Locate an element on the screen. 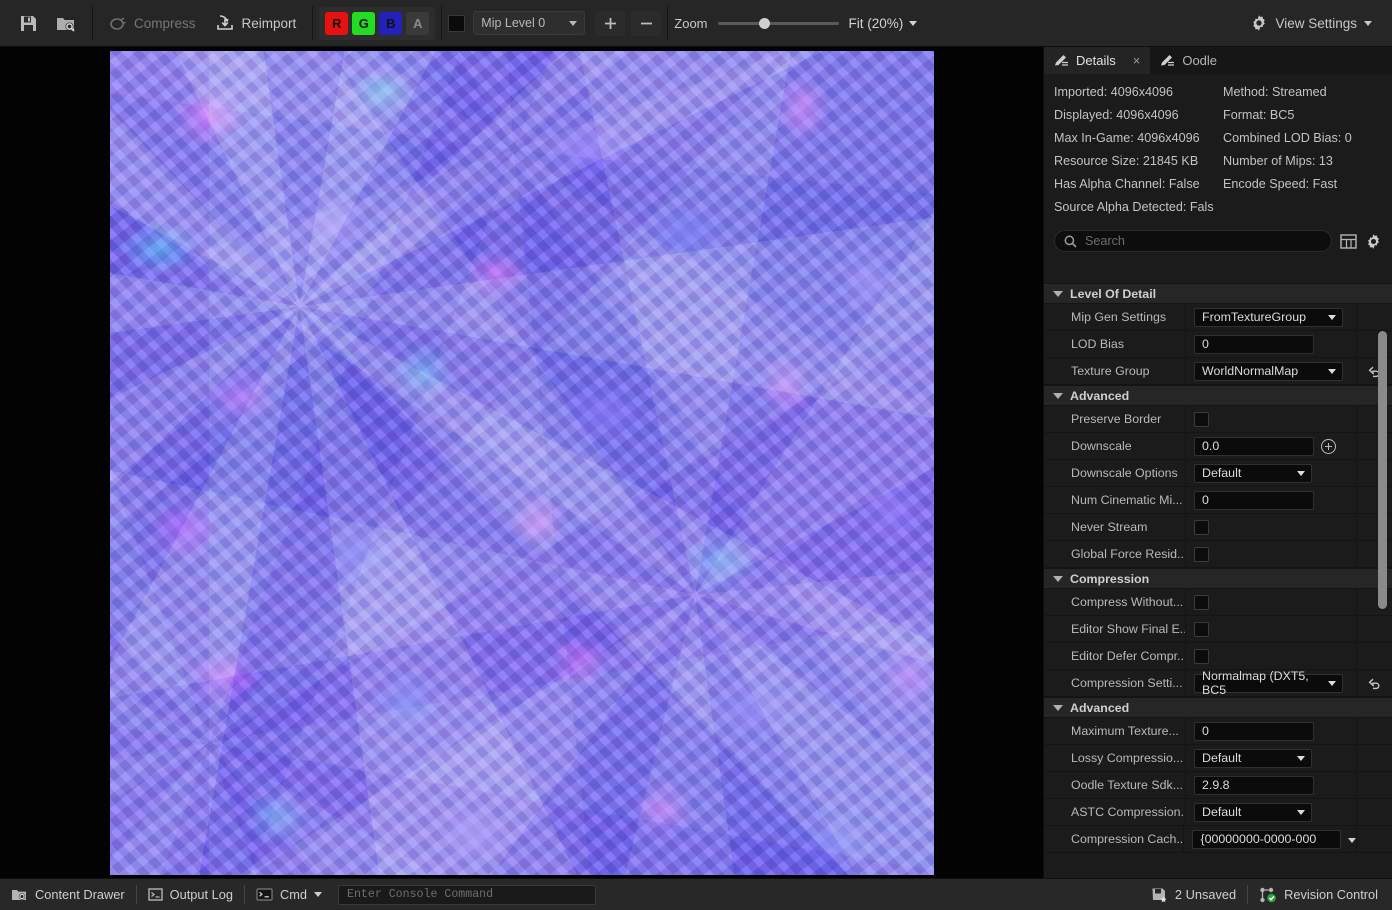 The height and width of the screenshot is (910, 1392). browse-folder-icon is located at coordinates (66, 23).